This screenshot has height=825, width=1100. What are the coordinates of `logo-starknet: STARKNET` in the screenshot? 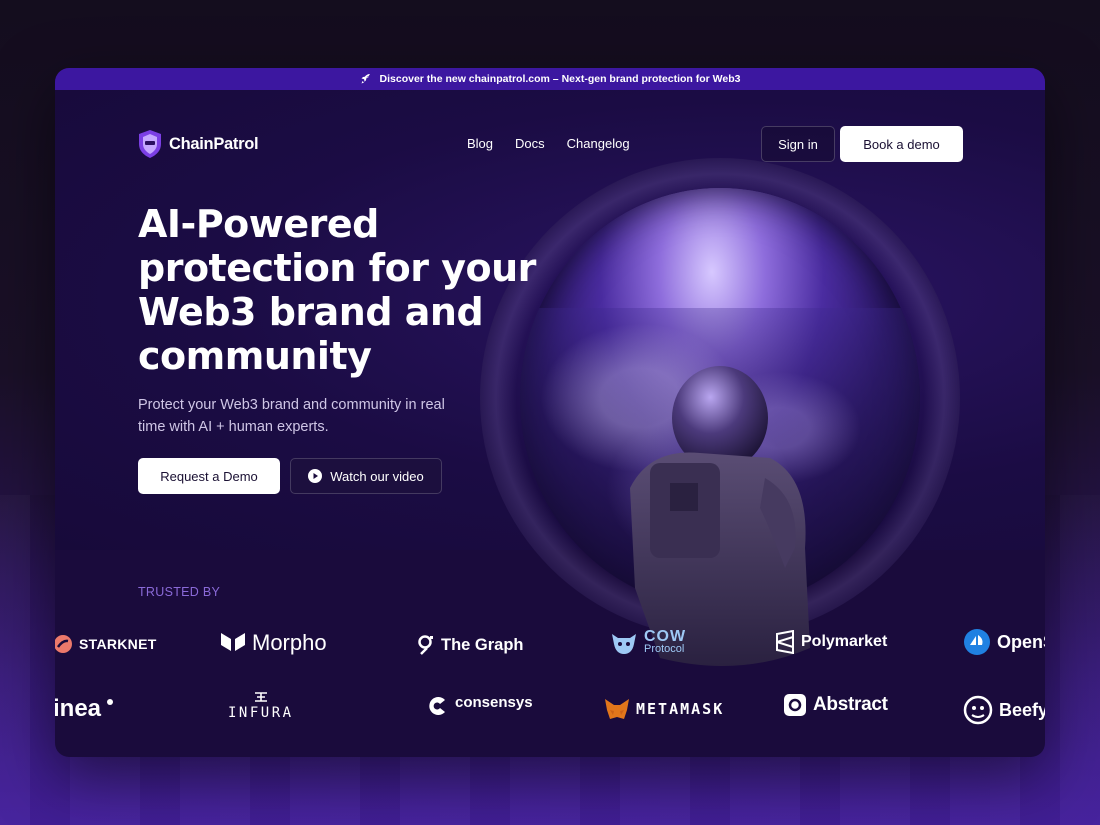 It's located at (106, 644).